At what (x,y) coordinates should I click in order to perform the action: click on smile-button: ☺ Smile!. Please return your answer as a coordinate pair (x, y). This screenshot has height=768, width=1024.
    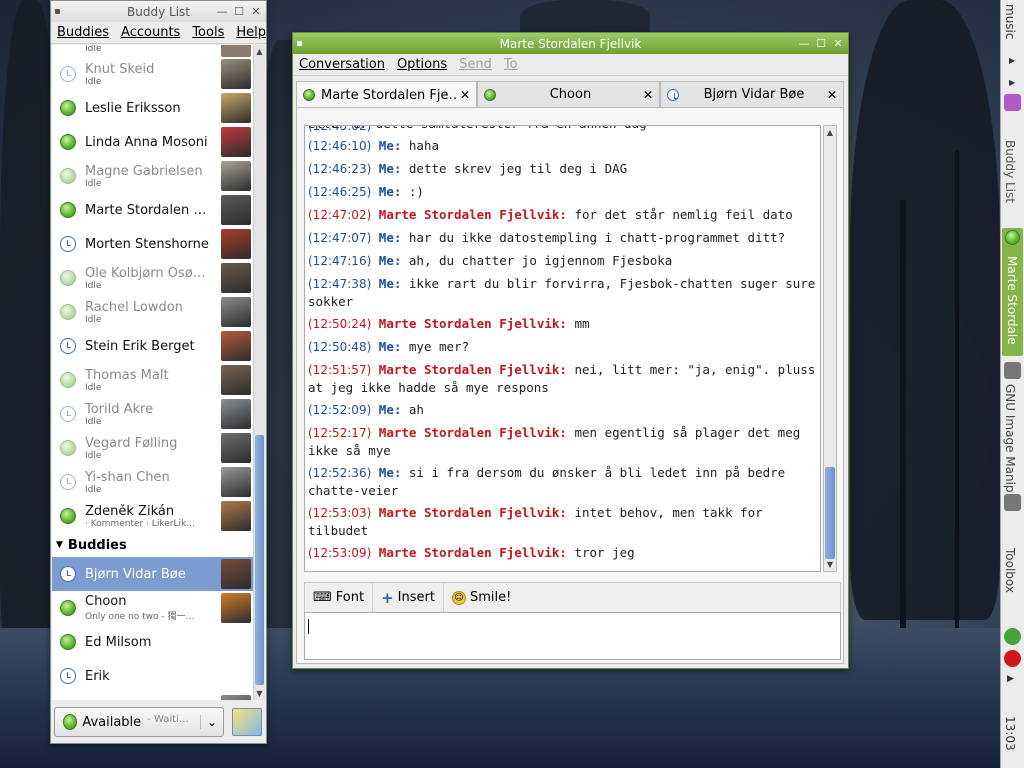
    Looking at the image, I should click on (481, 597).